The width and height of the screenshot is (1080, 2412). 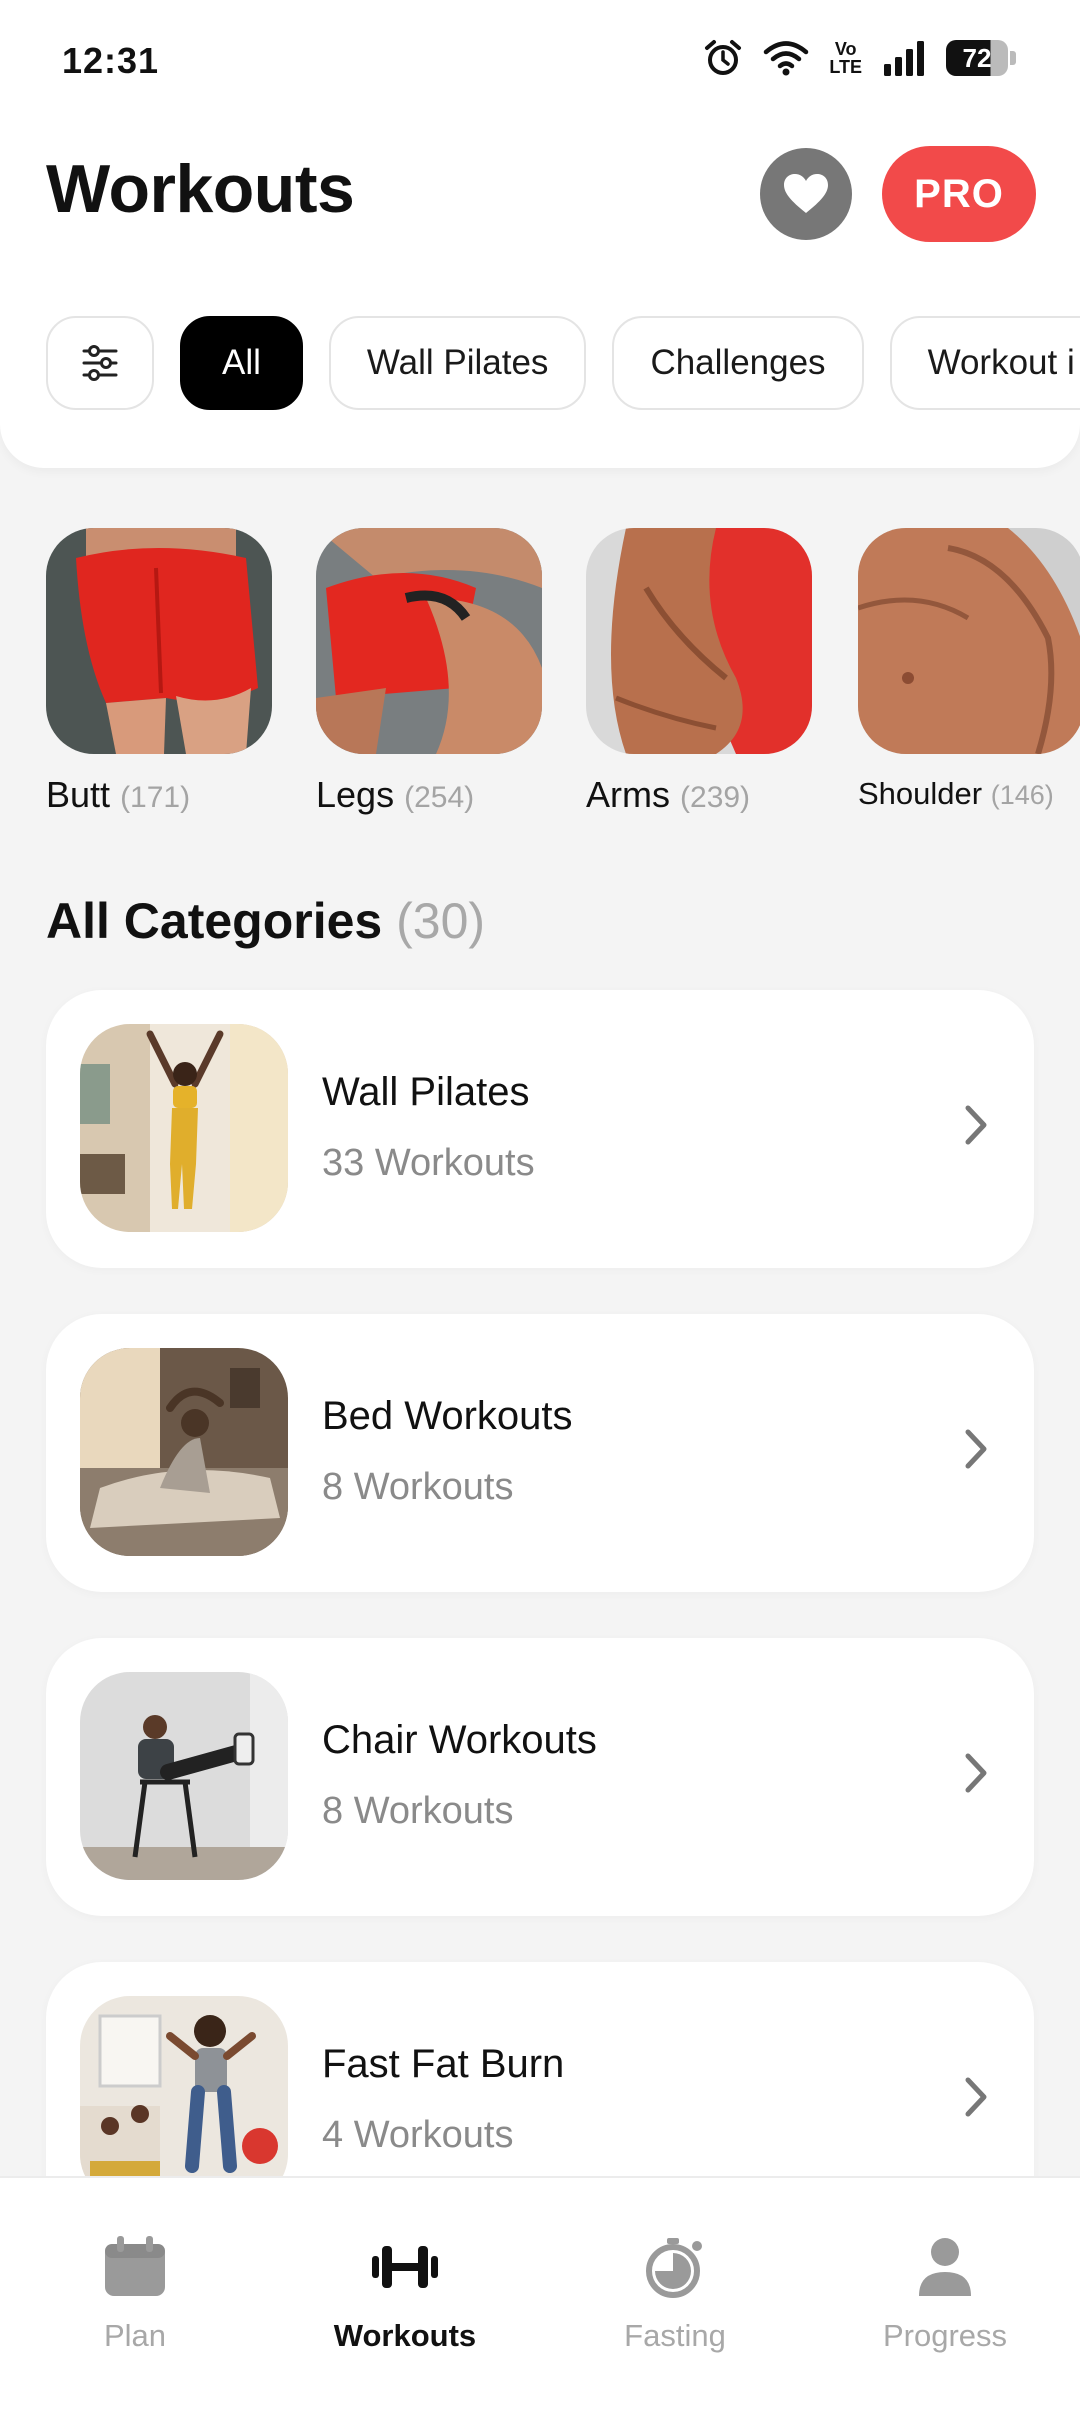 I want to click on categories-heading: All Categories (30), so click(x=265, y=921).